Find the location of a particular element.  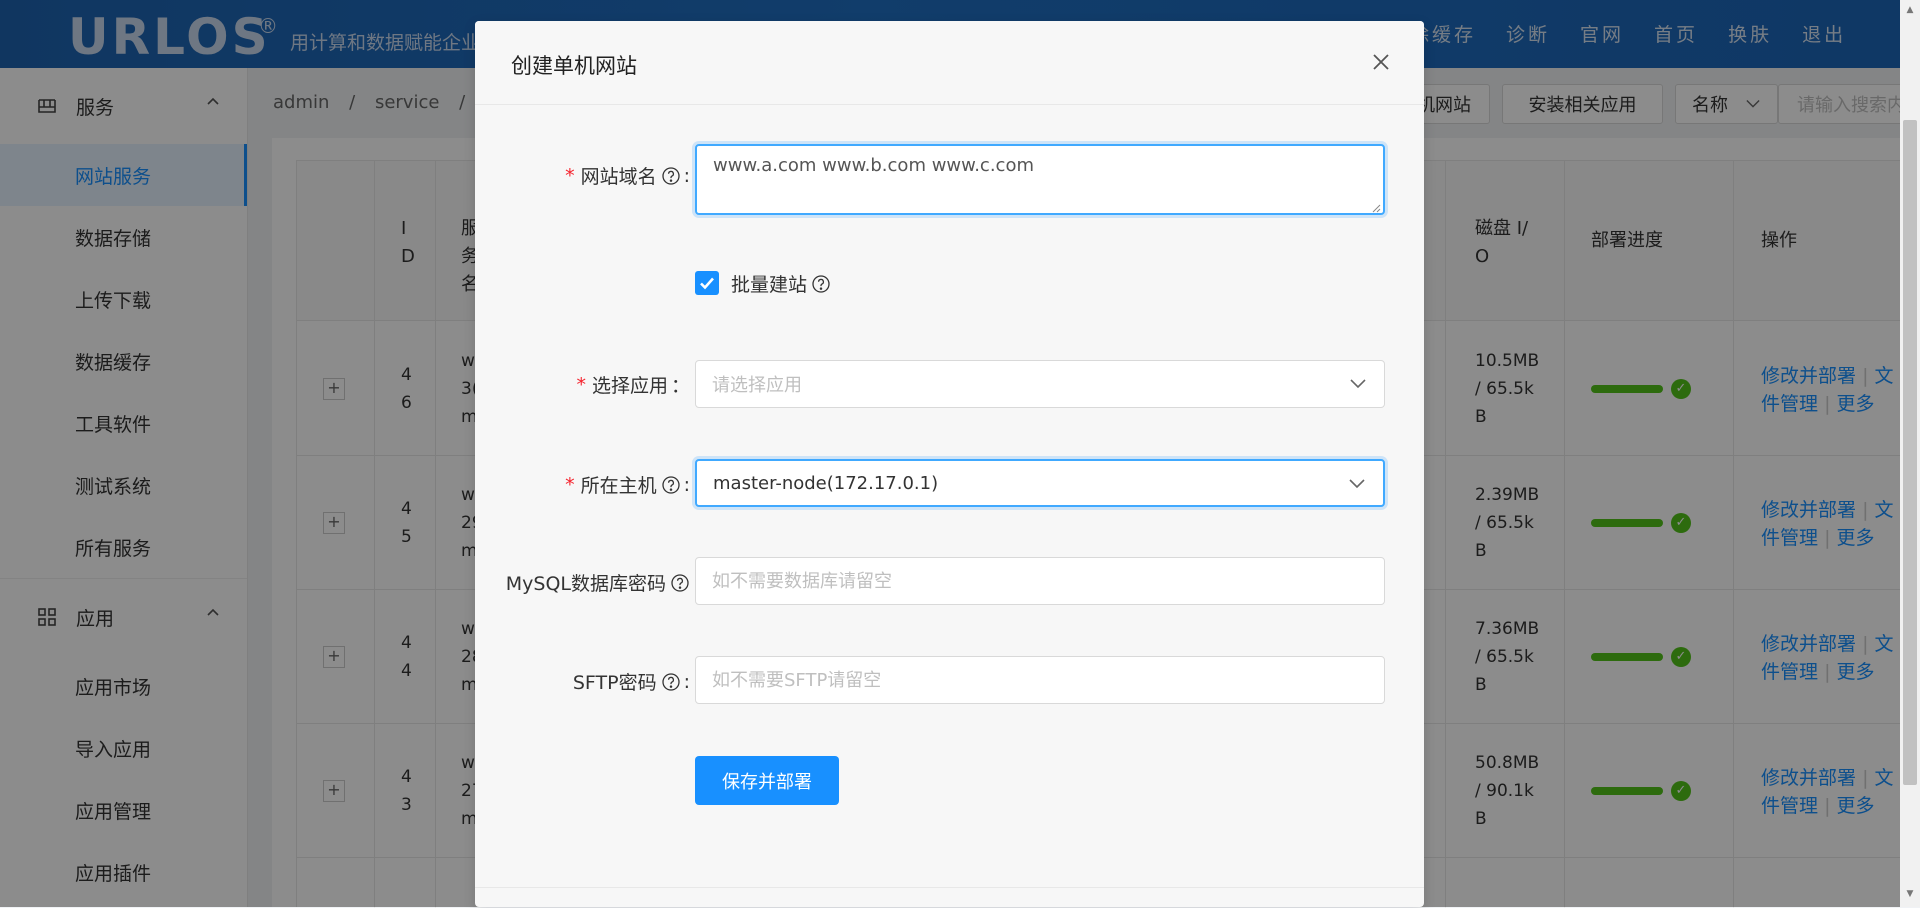

scroll-up-icon: ▲ is located at coordinates (1910, 10).